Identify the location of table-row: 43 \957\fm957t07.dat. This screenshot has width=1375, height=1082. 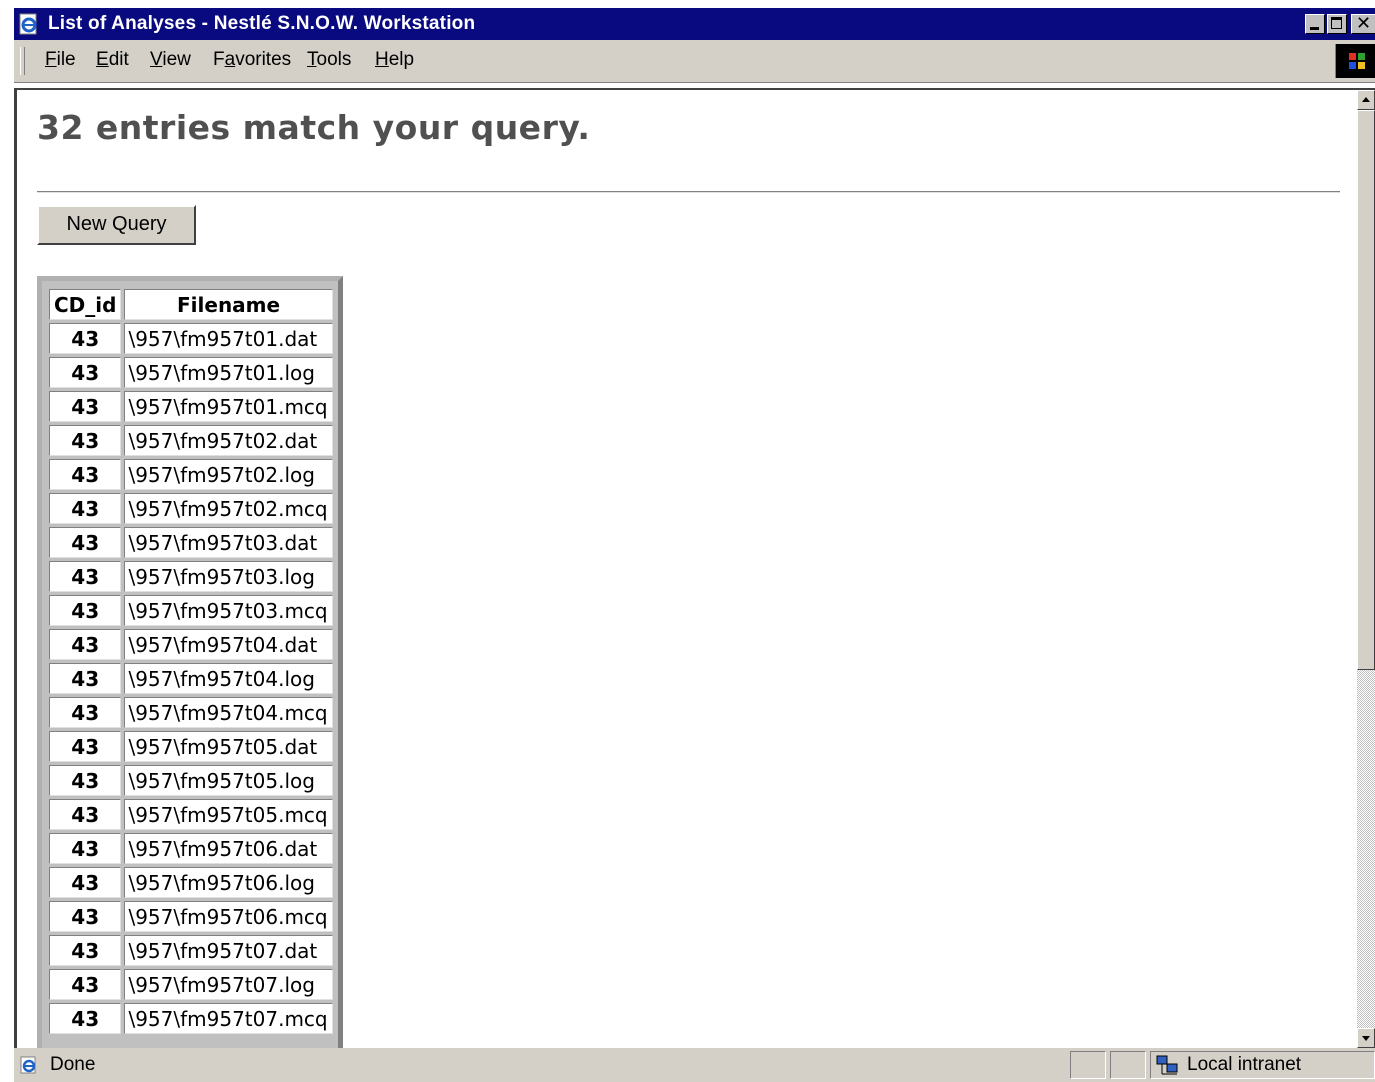
(191, 950).